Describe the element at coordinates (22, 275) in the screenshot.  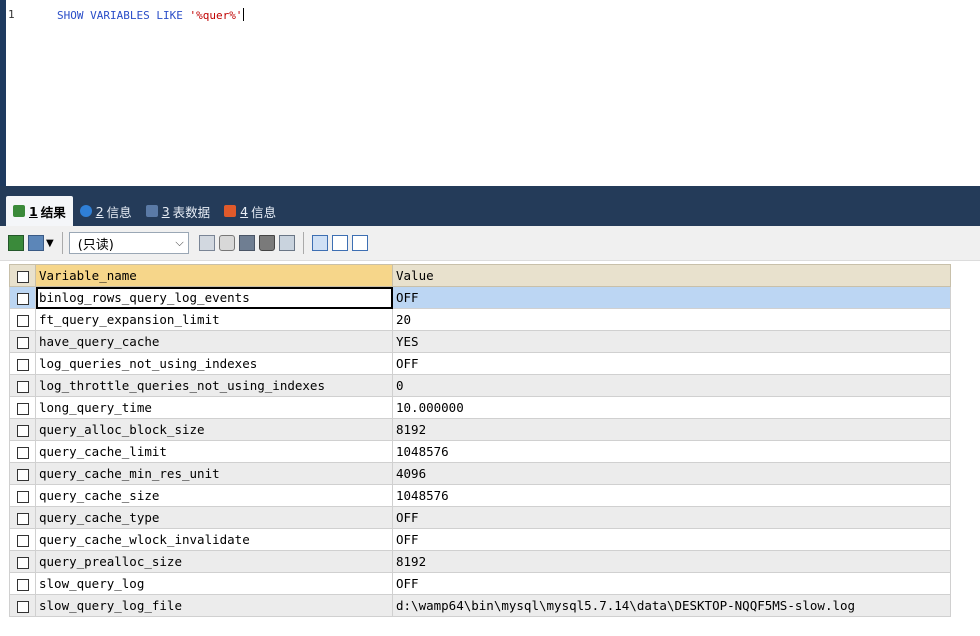
I see `select-all-checkbox` at that location.